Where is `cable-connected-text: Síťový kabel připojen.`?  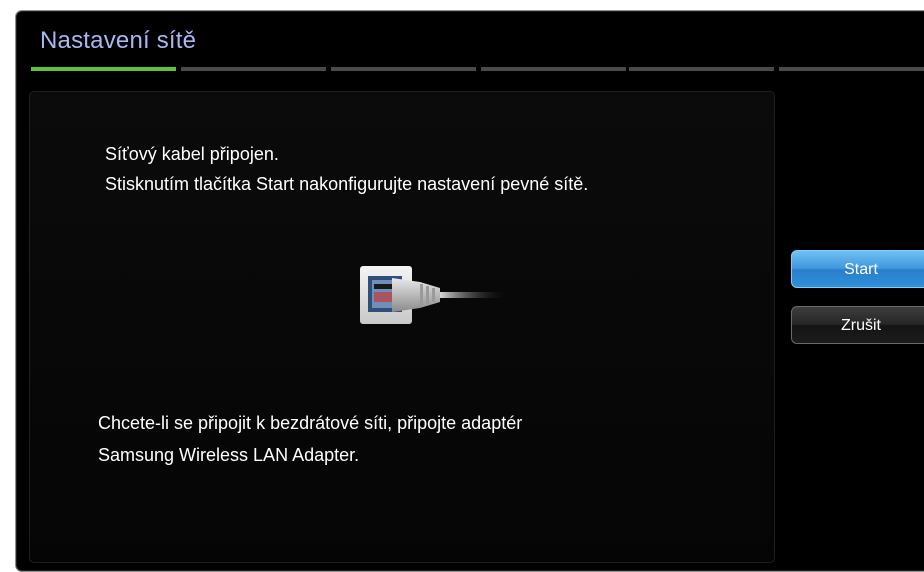 cable-connected-text: Síťový kabel připojen. is located at coordinates (192, 154).